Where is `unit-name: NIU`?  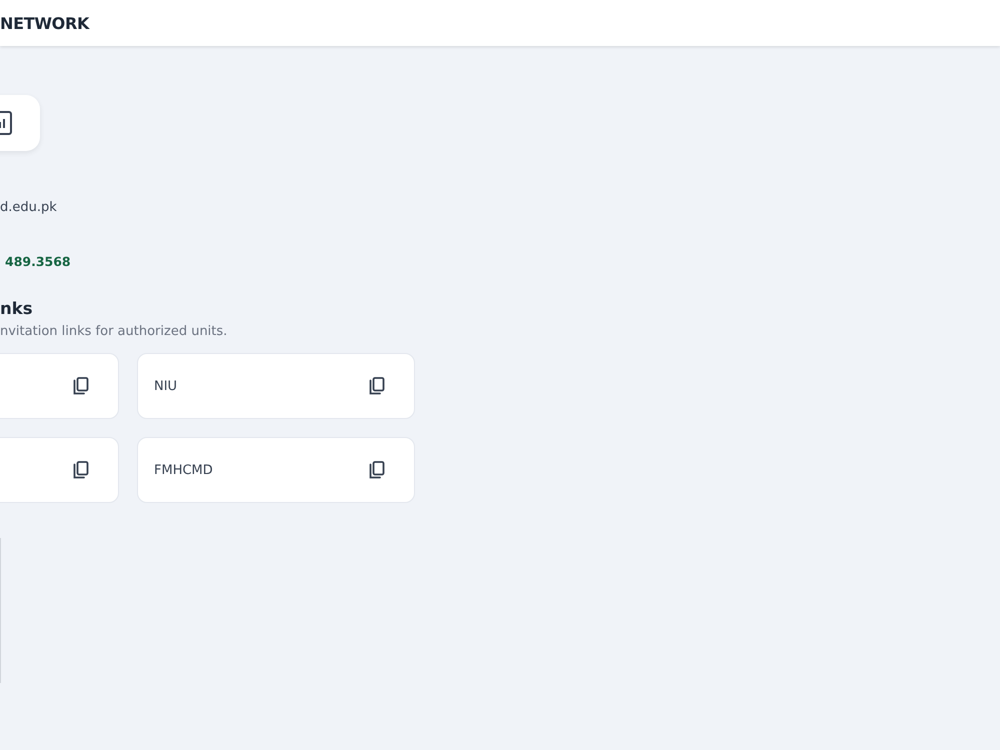 unit-name: NIU is located at coordinates (166, 386).